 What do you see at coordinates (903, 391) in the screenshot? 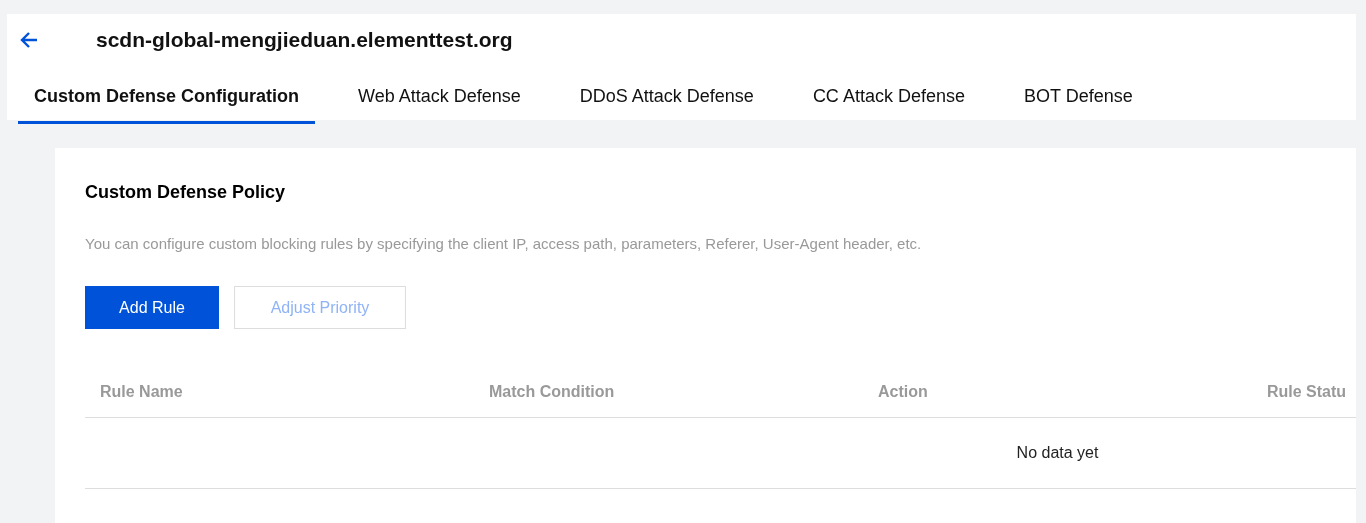
I see `column-header: Action` at bounding box center [903, 391].